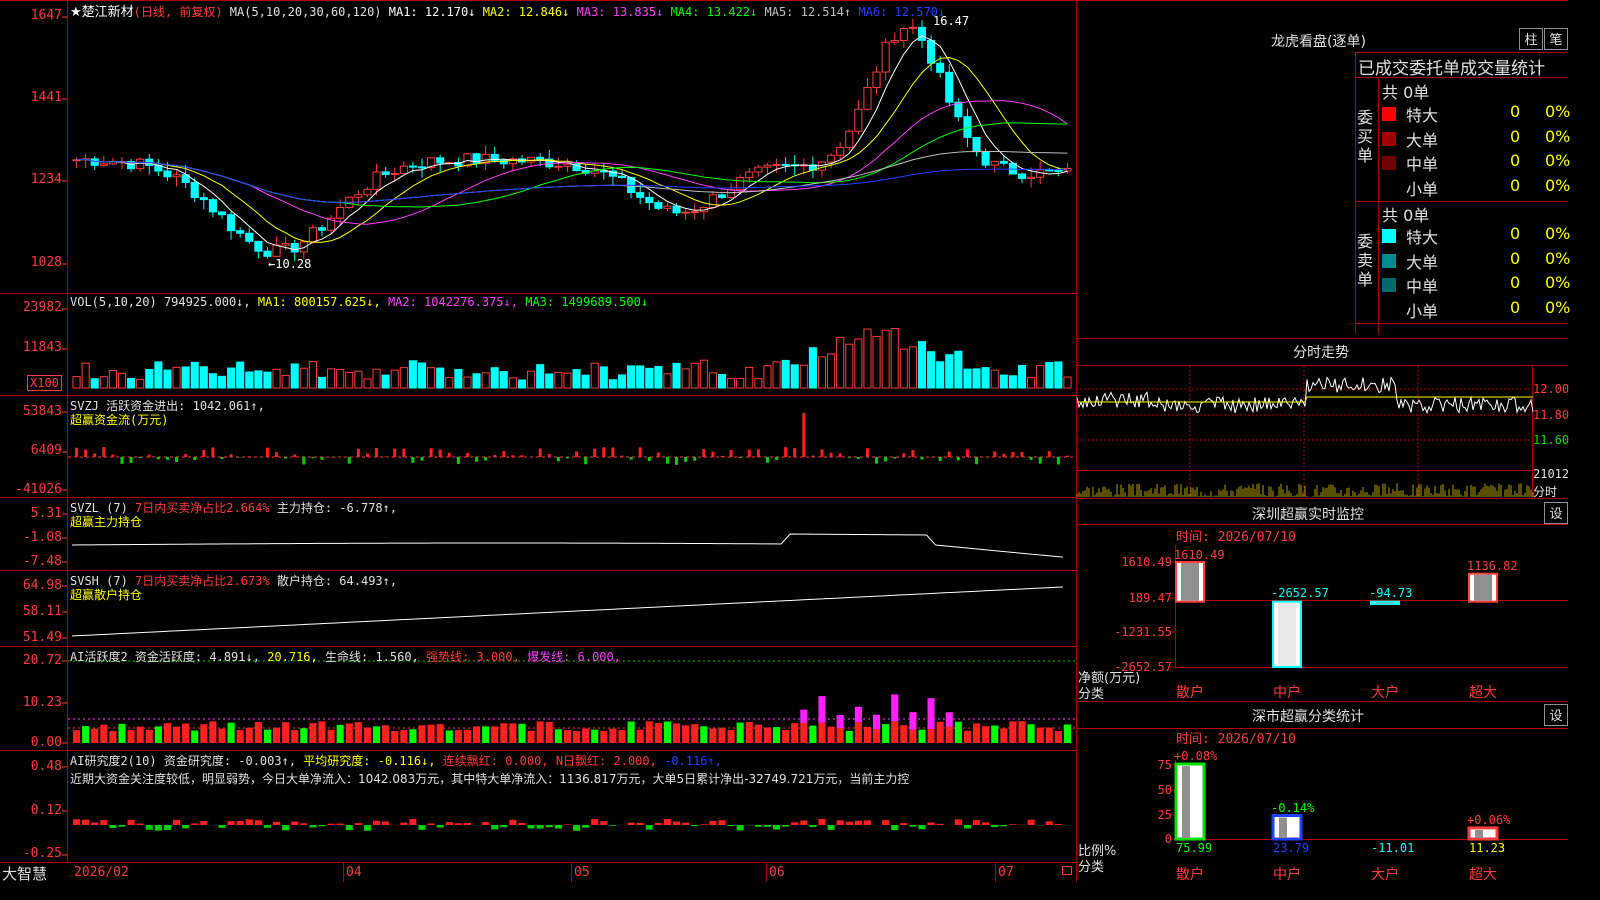  I want to click on buy-name: 中单, so click(1422, 164).